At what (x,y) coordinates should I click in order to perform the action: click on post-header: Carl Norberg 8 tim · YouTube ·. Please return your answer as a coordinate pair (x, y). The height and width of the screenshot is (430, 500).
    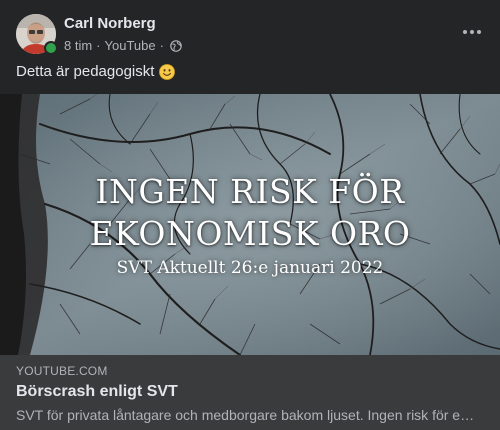
    Looking at the image, I should click on (250, 34).